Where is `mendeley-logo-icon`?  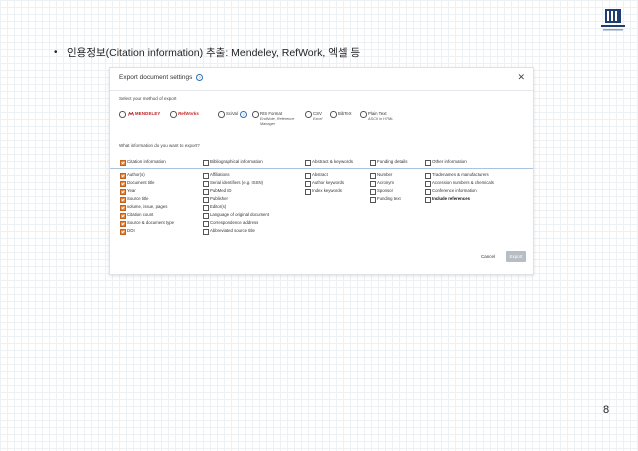 mendeley-logo-icon is located at coordinates (131, 113).